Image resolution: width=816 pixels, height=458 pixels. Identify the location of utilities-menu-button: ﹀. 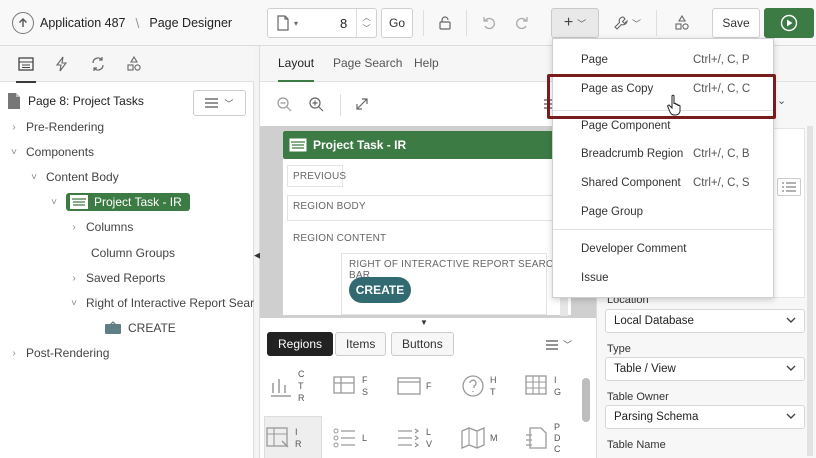
(627, 23).